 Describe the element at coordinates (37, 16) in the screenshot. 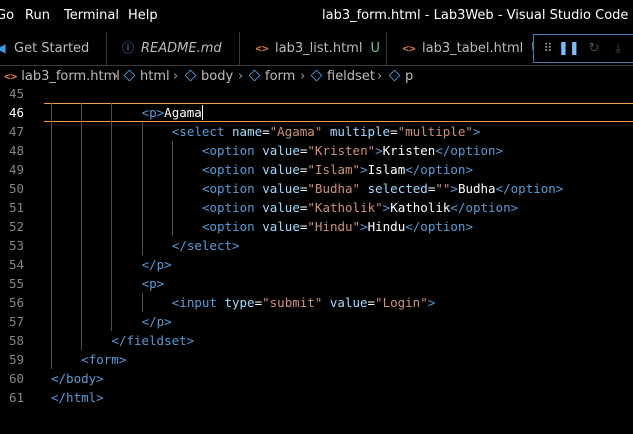

I see `menu-run: Run` at that location.